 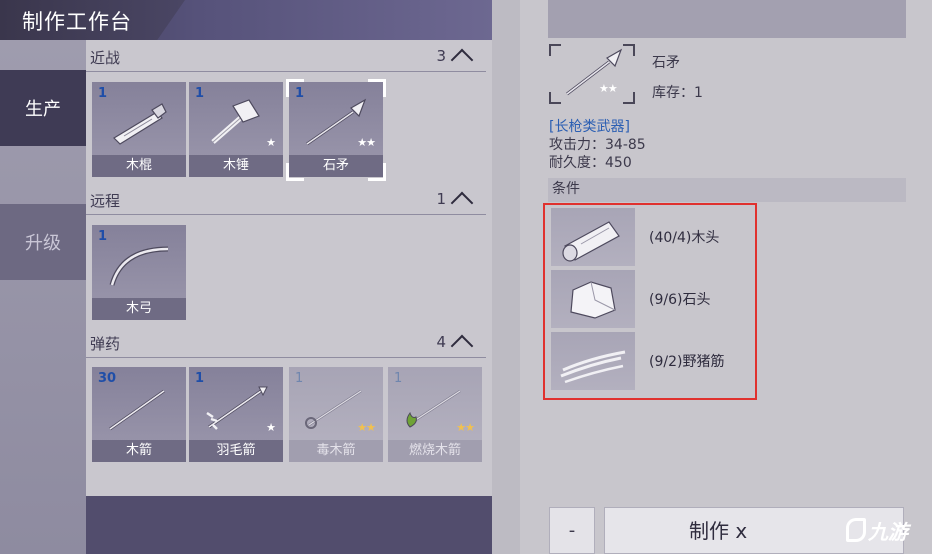 I want to click on watermark-text: 九游, so click(x=888, y=531).